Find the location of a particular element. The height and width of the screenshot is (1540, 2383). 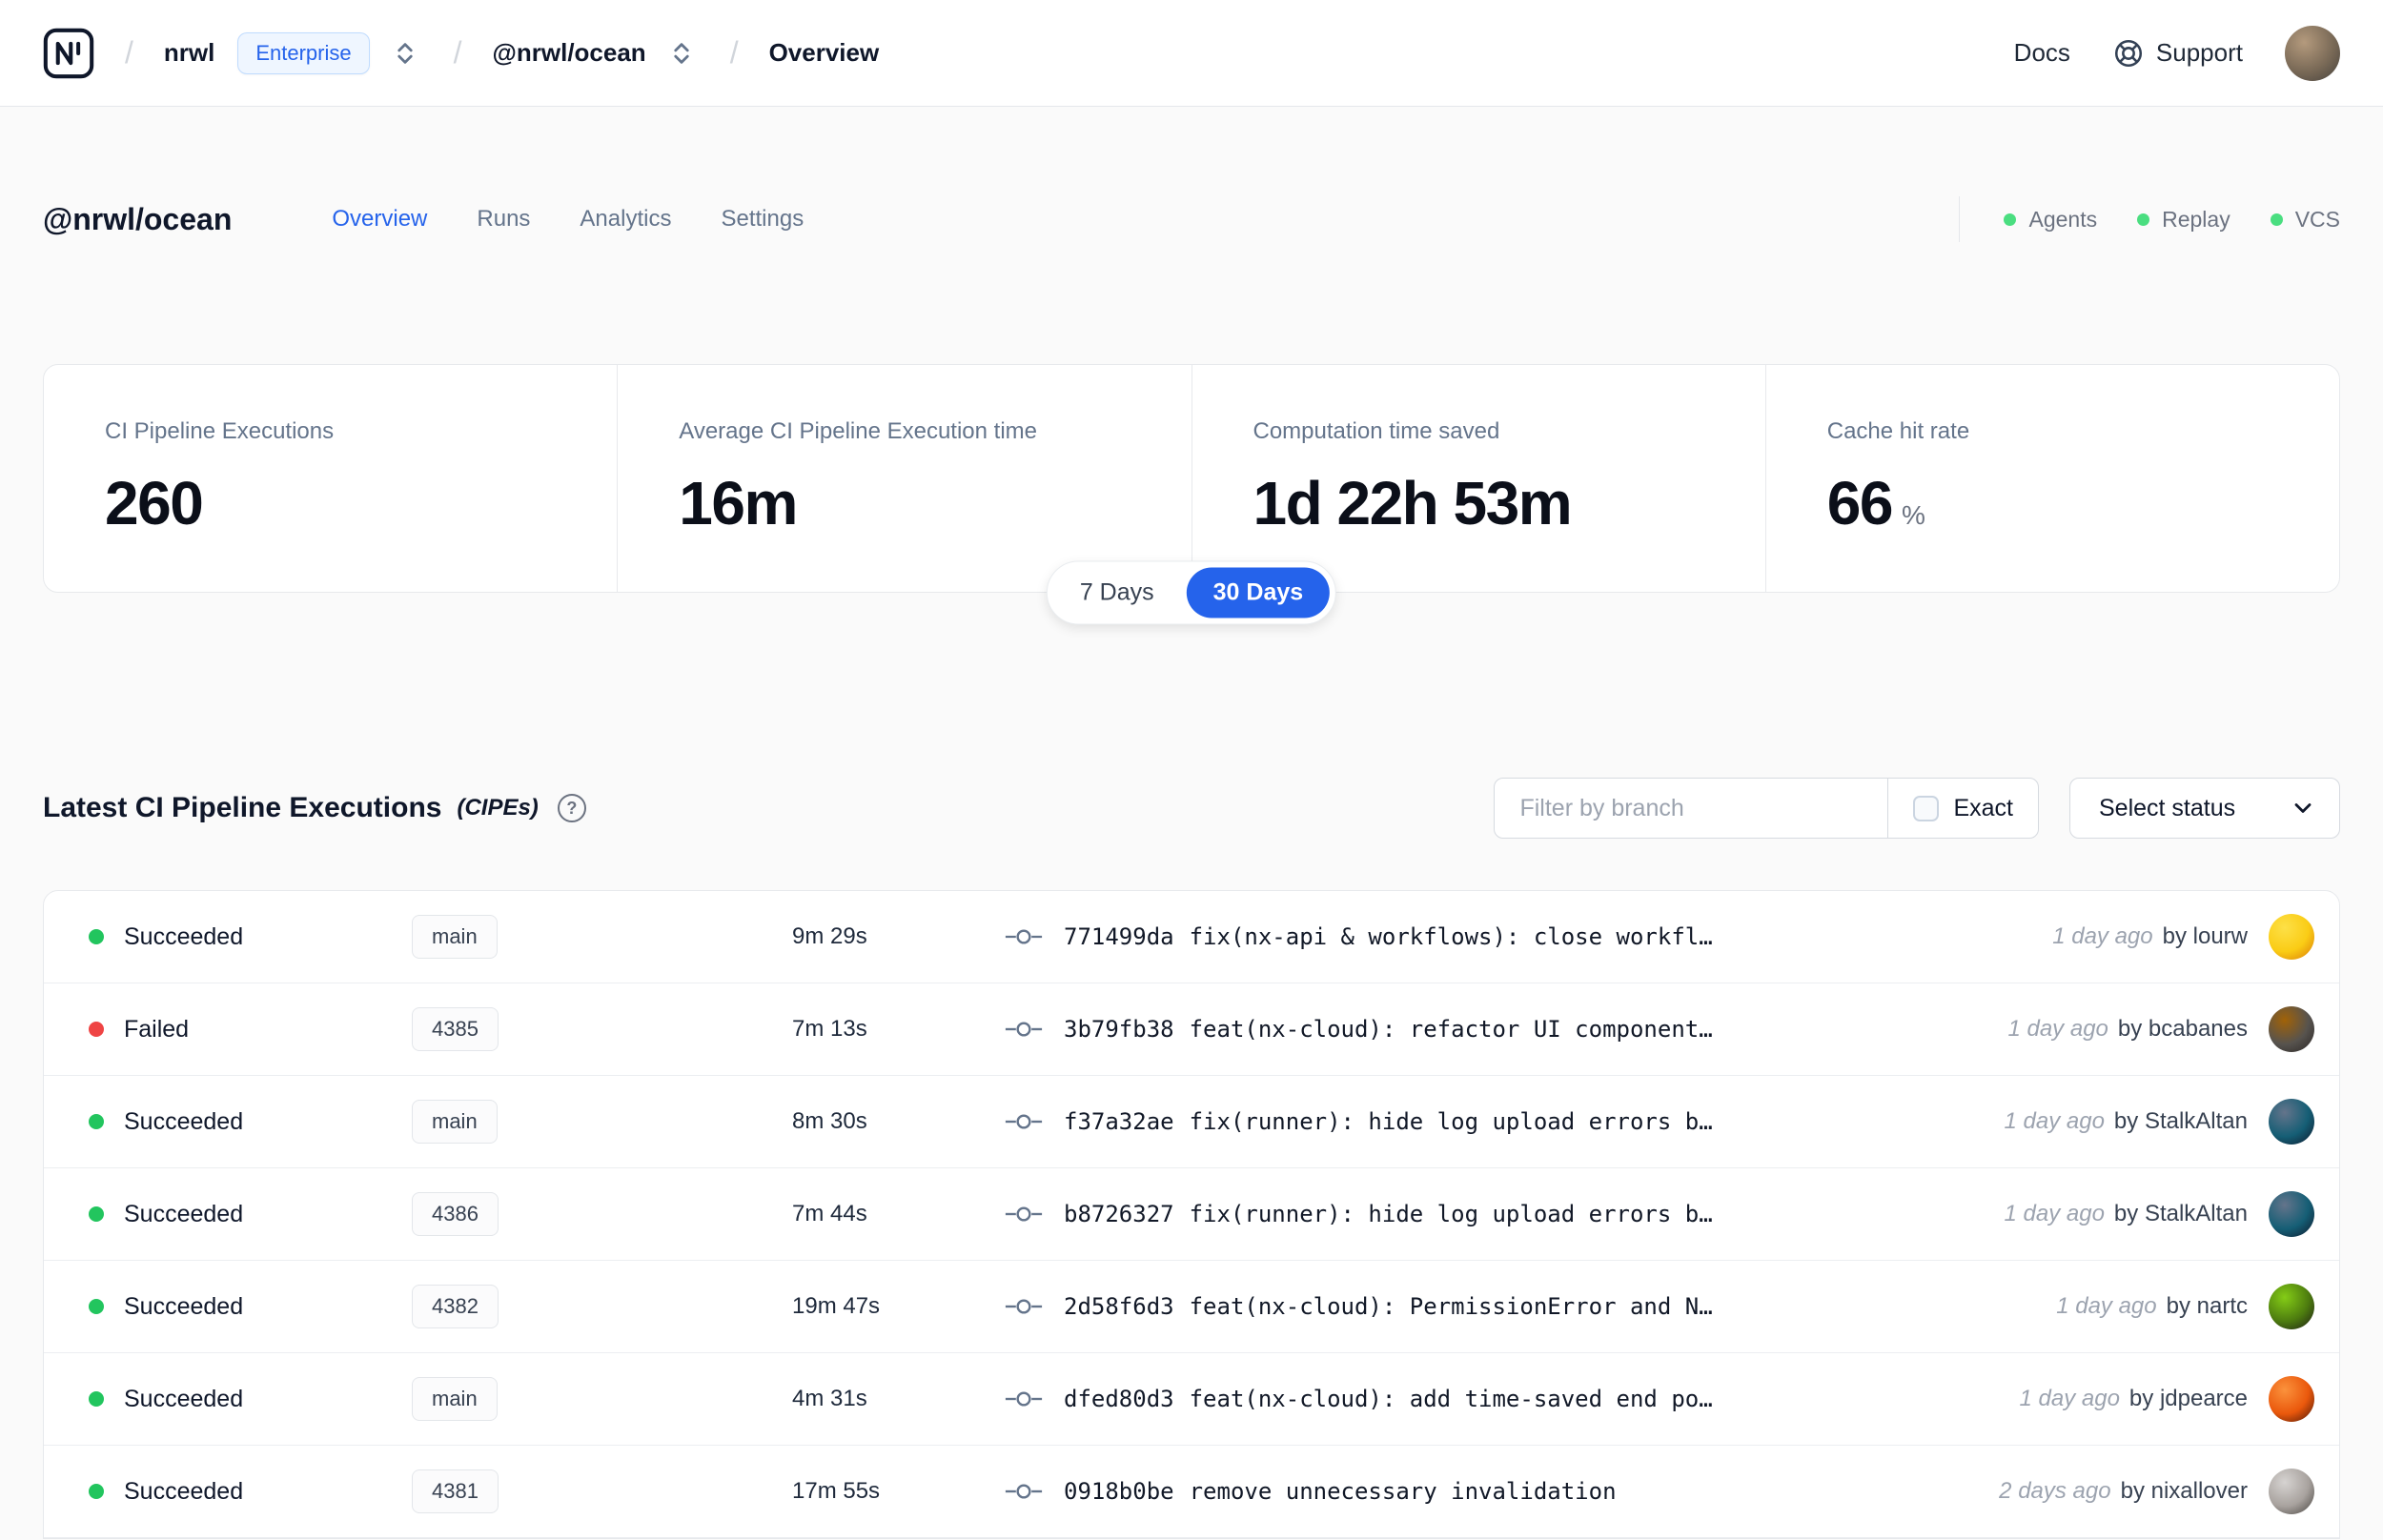

commit-hash: f37a32ae is located at coordinates (1119, 1121).